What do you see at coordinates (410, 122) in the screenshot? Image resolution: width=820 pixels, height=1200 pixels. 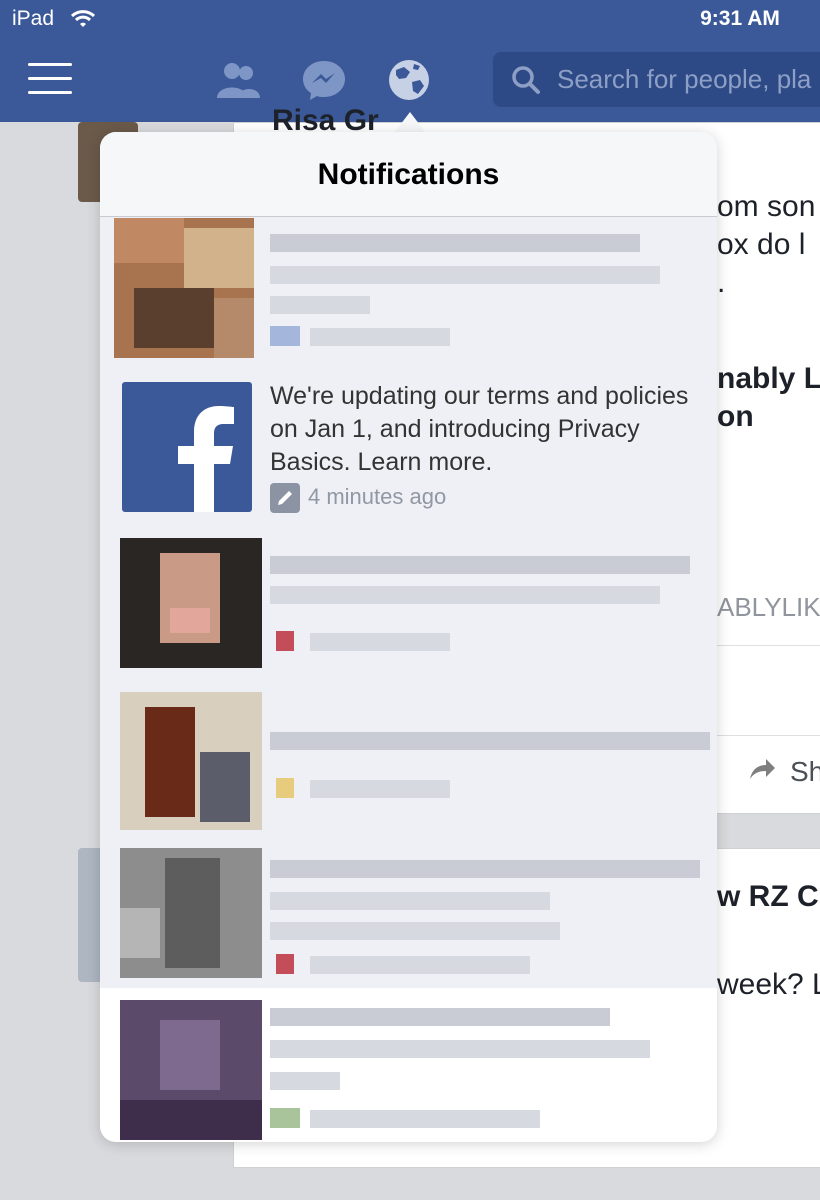 I see `popover-pointer` at bounding box center [410, 122].